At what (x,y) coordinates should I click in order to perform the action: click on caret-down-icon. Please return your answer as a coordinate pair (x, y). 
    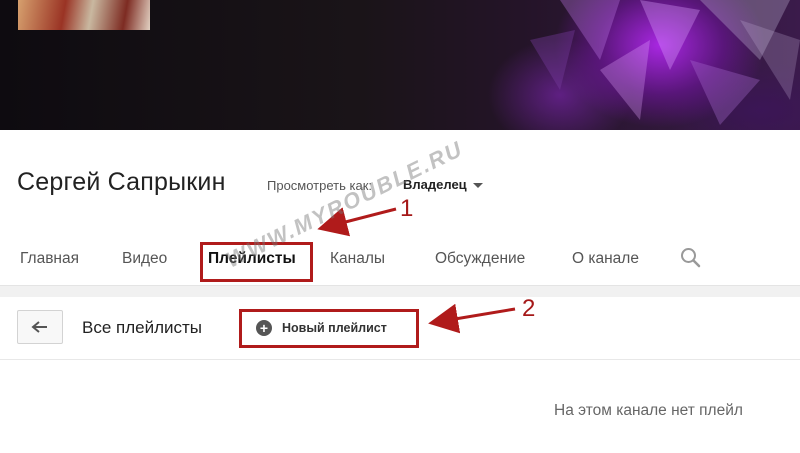
    Looking at the image, I should click on (477, 185).